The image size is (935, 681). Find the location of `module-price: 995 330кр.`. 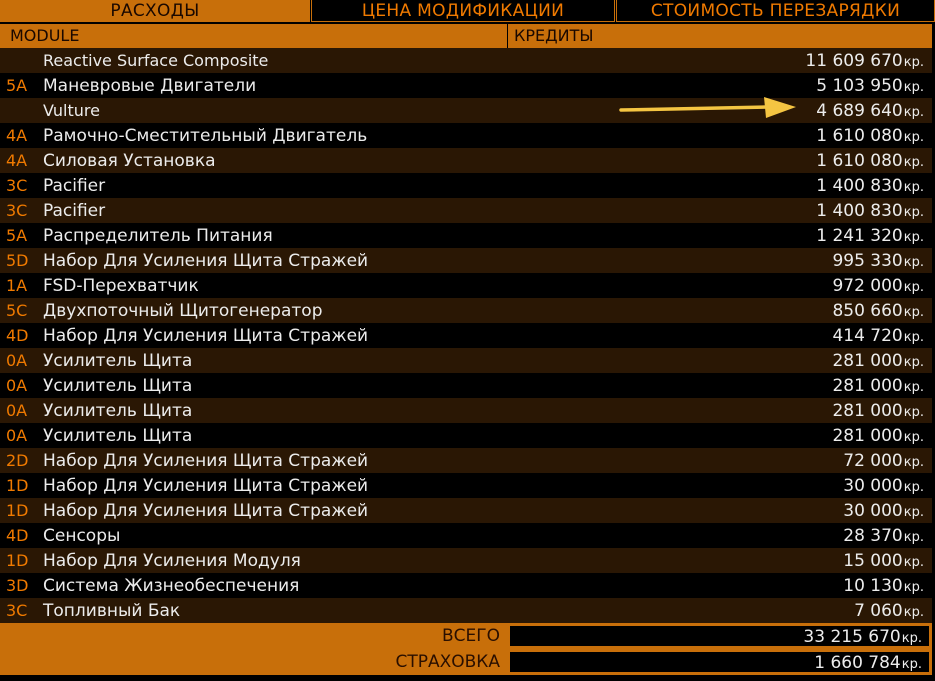

module-price: 995 330кр. is located at coordinates (882, 261).